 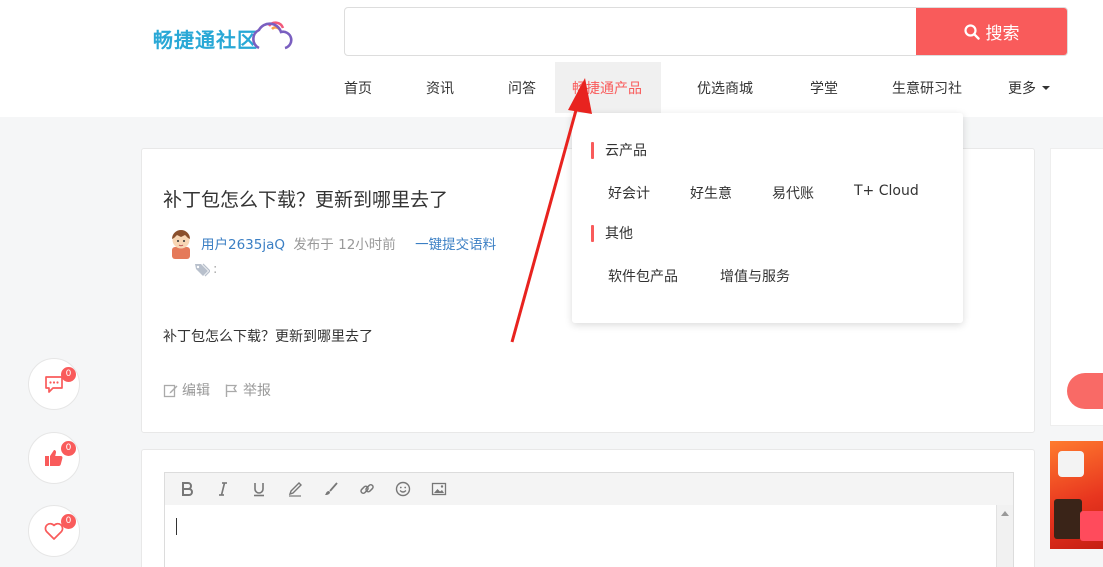 What do you see at coordinates (755, 276) in the screenshot?
I see `dropdown-item-value-added-service: 增值与服务` at bounding box center [755, 276].